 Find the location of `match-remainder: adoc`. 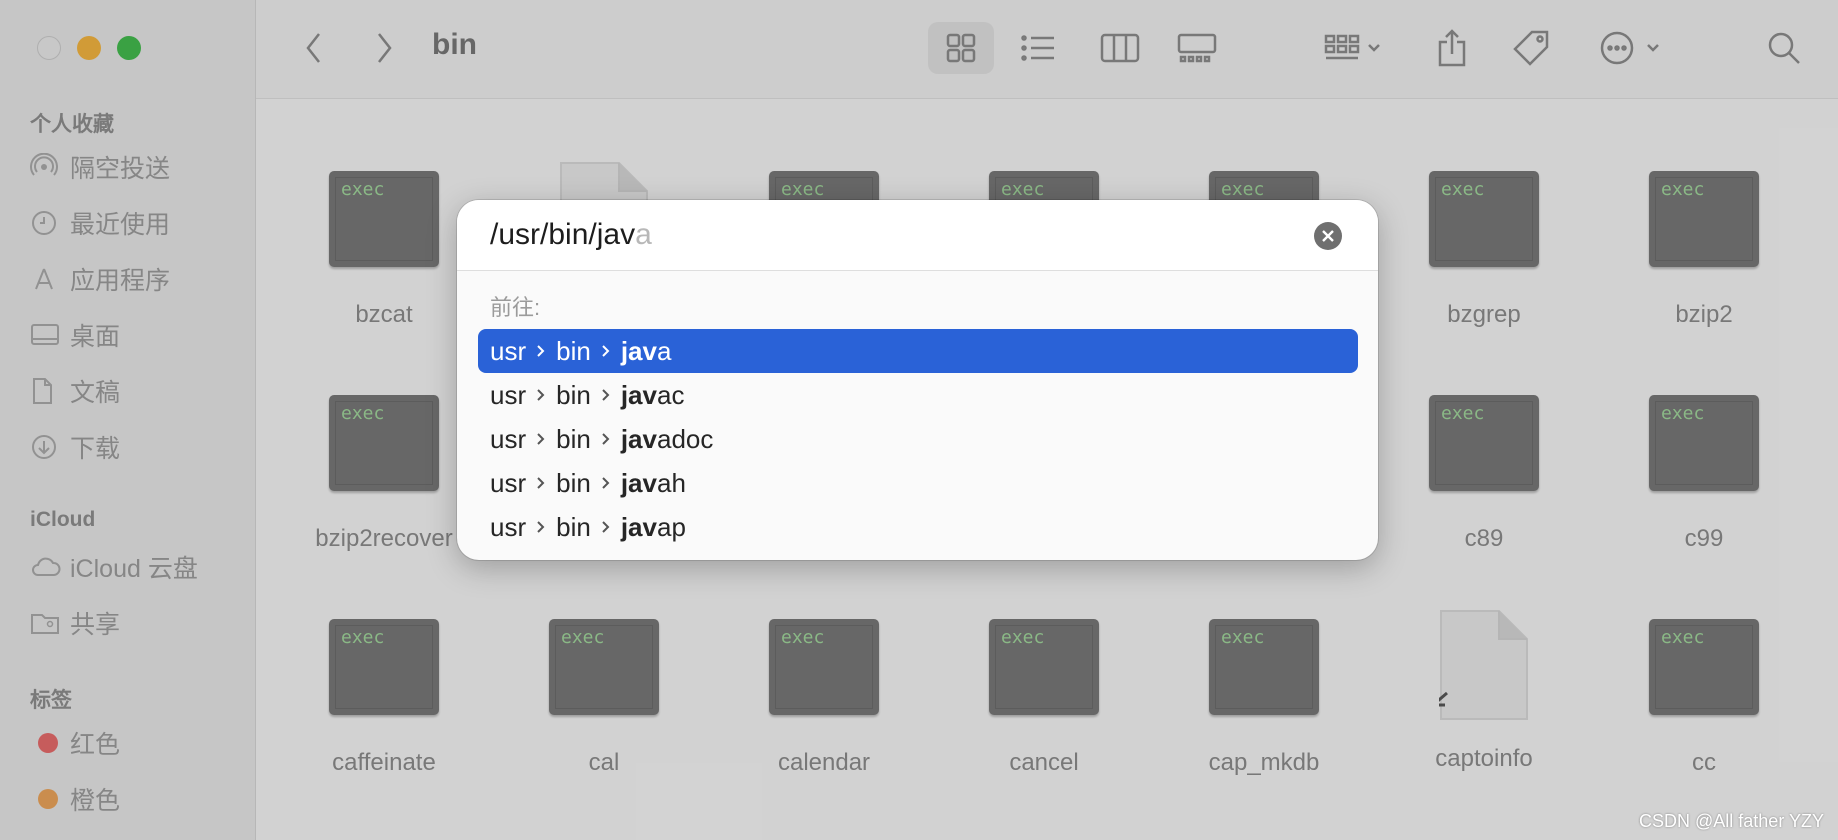

match-remainder: adoc is located at coordinates (685, 438).